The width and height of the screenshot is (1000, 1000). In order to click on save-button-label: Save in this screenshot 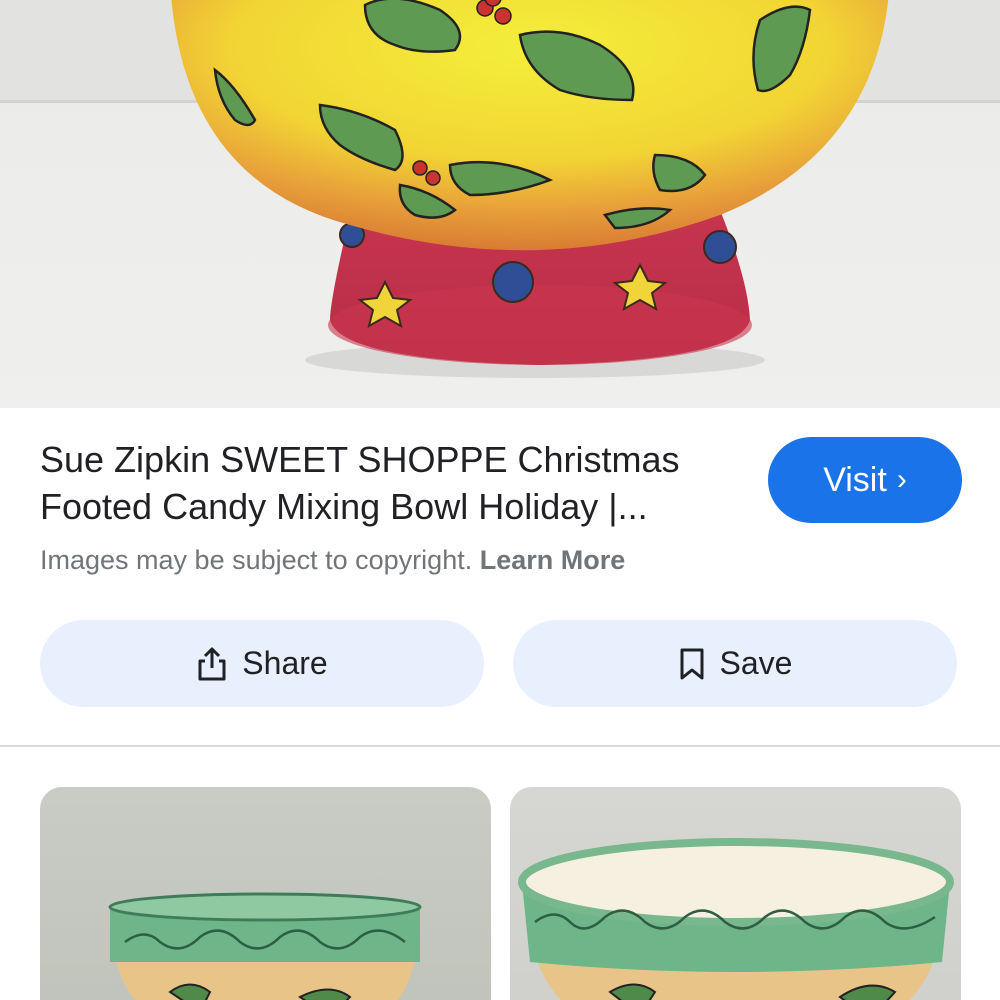, I will do `click(756, 663)`.